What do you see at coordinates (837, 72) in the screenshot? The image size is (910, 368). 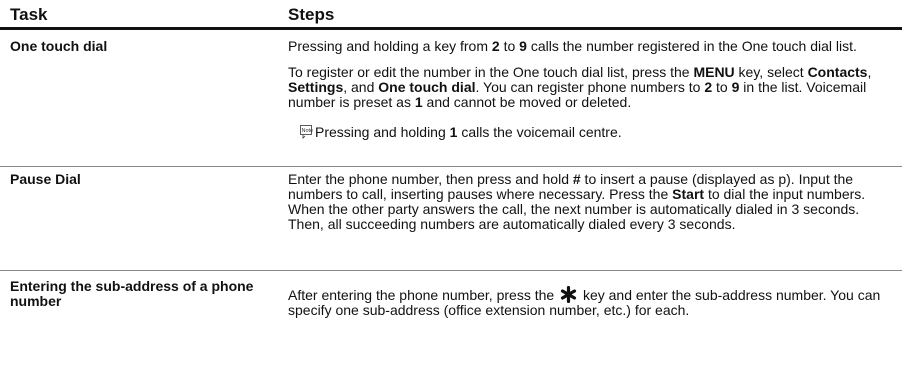 I see `bold-term: Contacts` at bounding box center [837, 72].